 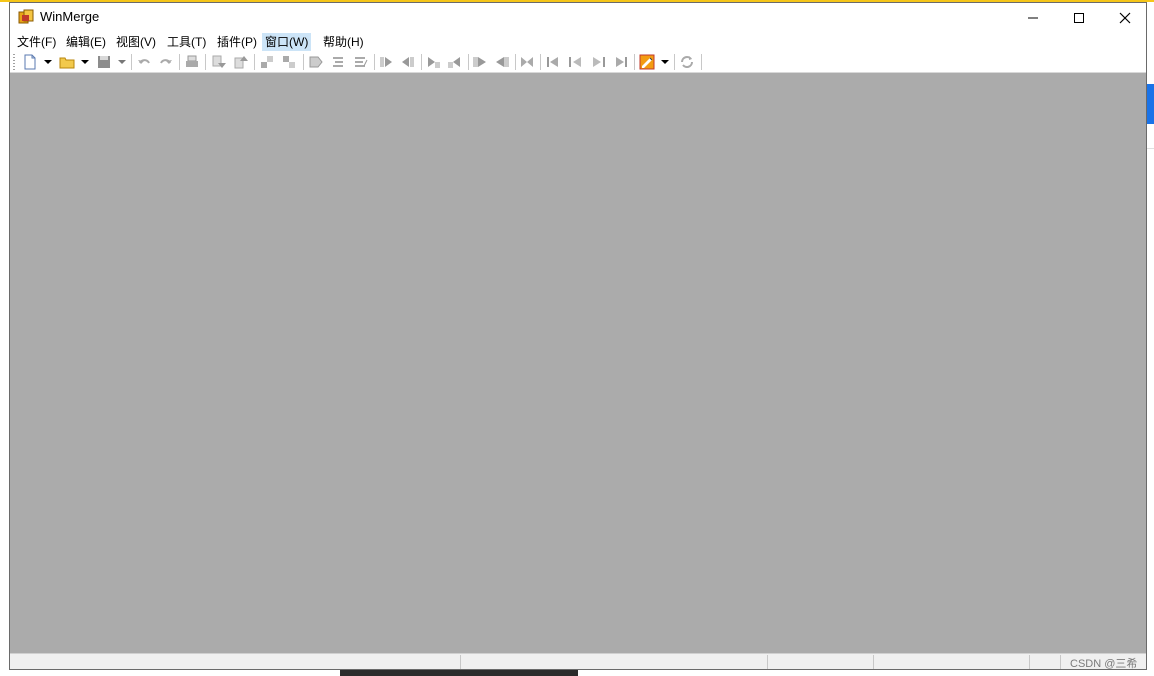 I want to click on watermark-text: CSDN @三希, so click(x=1104, y=664).